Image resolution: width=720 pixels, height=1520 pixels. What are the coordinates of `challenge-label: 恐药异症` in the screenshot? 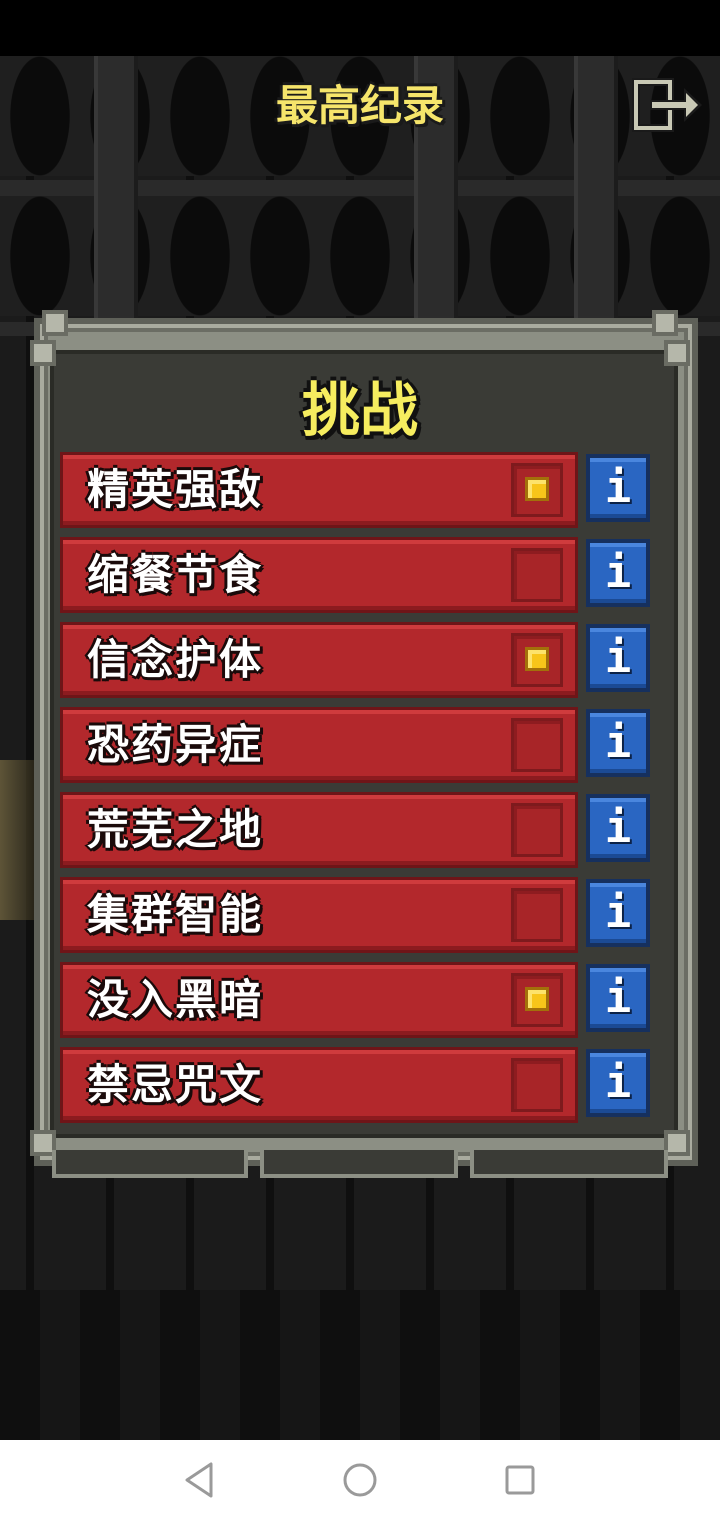 It's located at (175, 744).